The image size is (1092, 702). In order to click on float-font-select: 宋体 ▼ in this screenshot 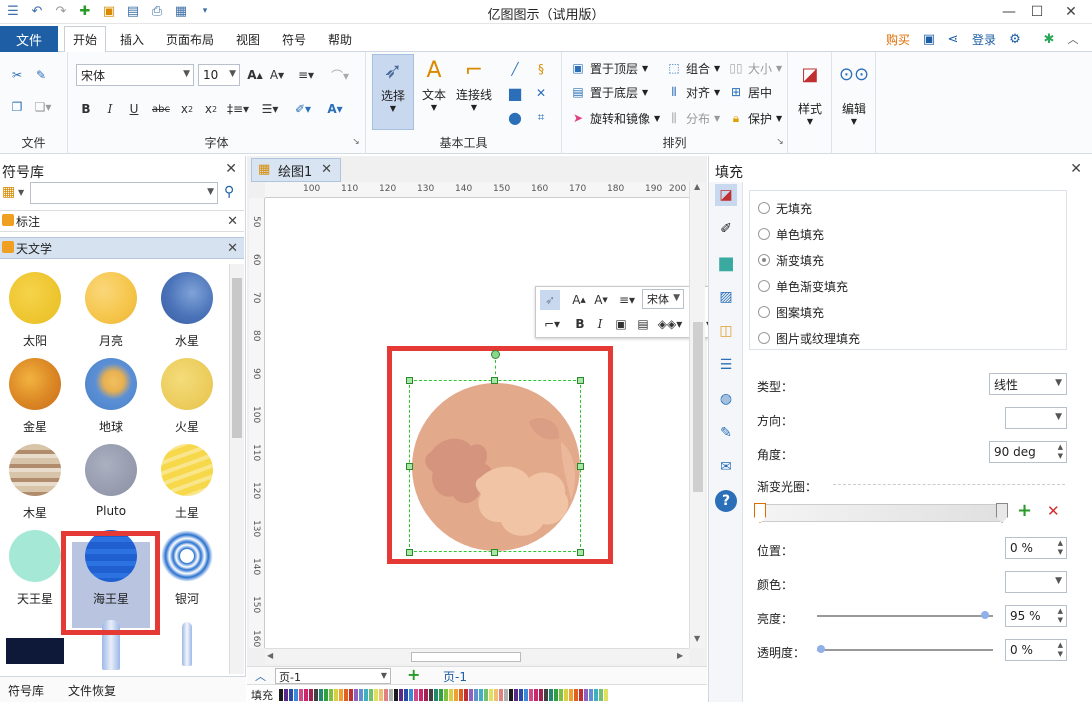, I will do `click(663, 299)`.